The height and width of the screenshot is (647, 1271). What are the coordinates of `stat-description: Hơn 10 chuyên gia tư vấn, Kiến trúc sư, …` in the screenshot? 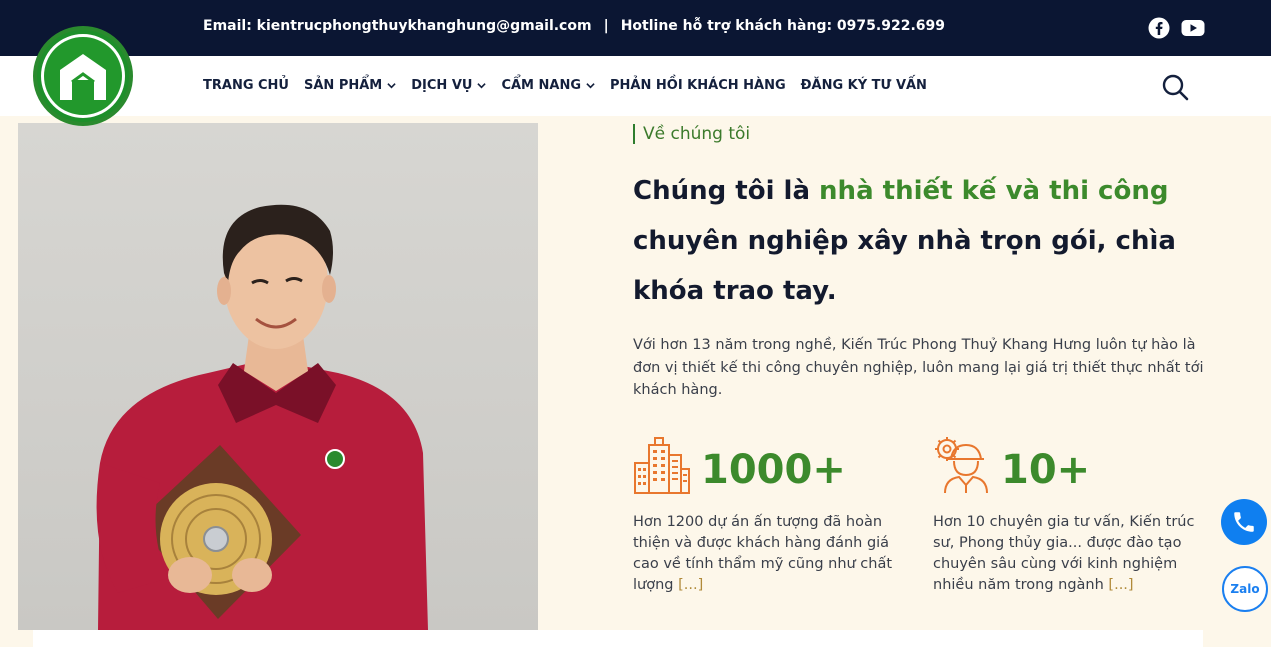 It's located at (1070, 554).